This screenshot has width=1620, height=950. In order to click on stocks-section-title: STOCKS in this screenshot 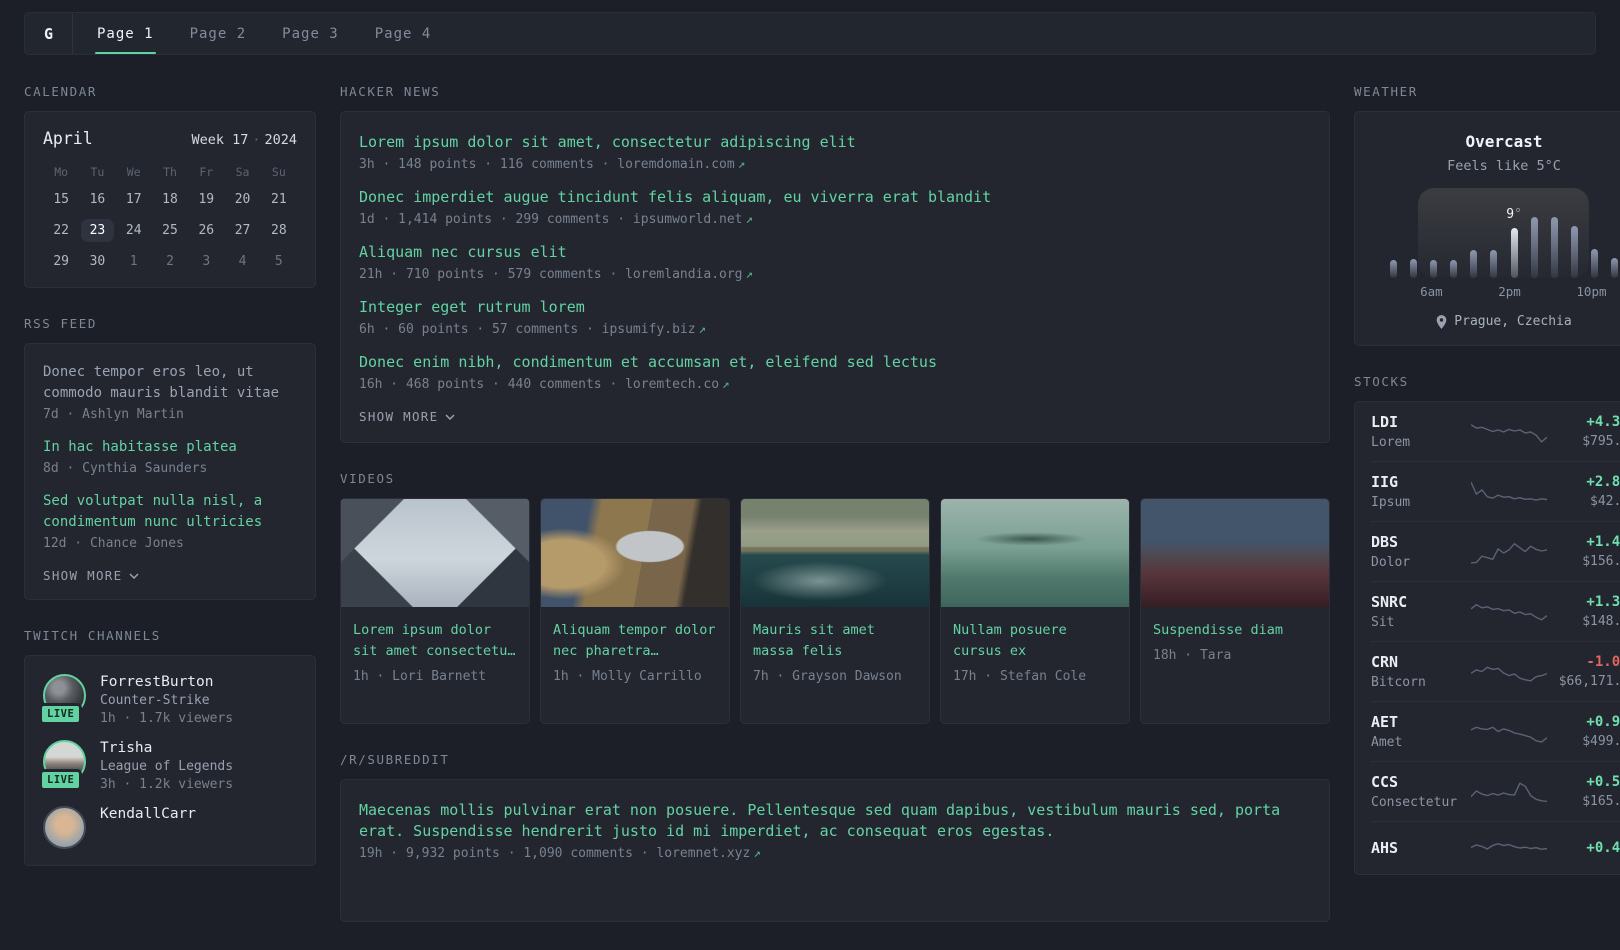, I will do `click(1381, 381)`.